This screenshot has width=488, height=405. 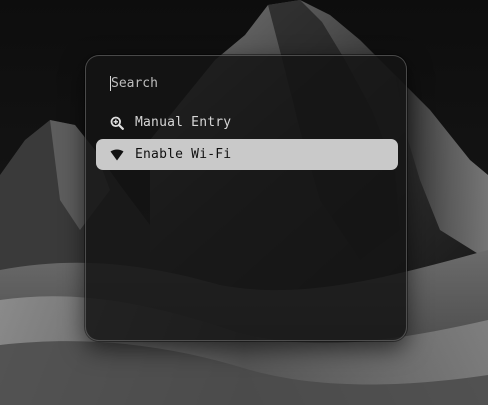 What do you see at coordinates (241, 83) in the screenshot?
I see `search-input` at bounding box center [241, 83].